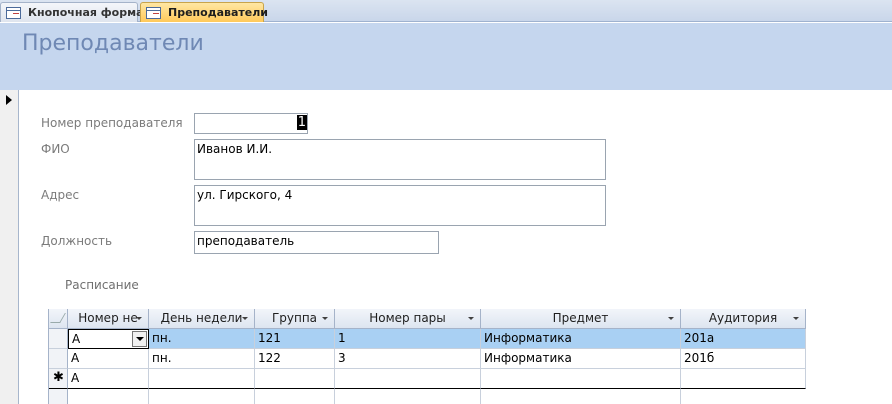 Image resolution: width=892 pixels, height=404 pixels. Describe the element at coordinates (113, 43) in the screenshot. I see `form-title: Преподаватели` at that location.